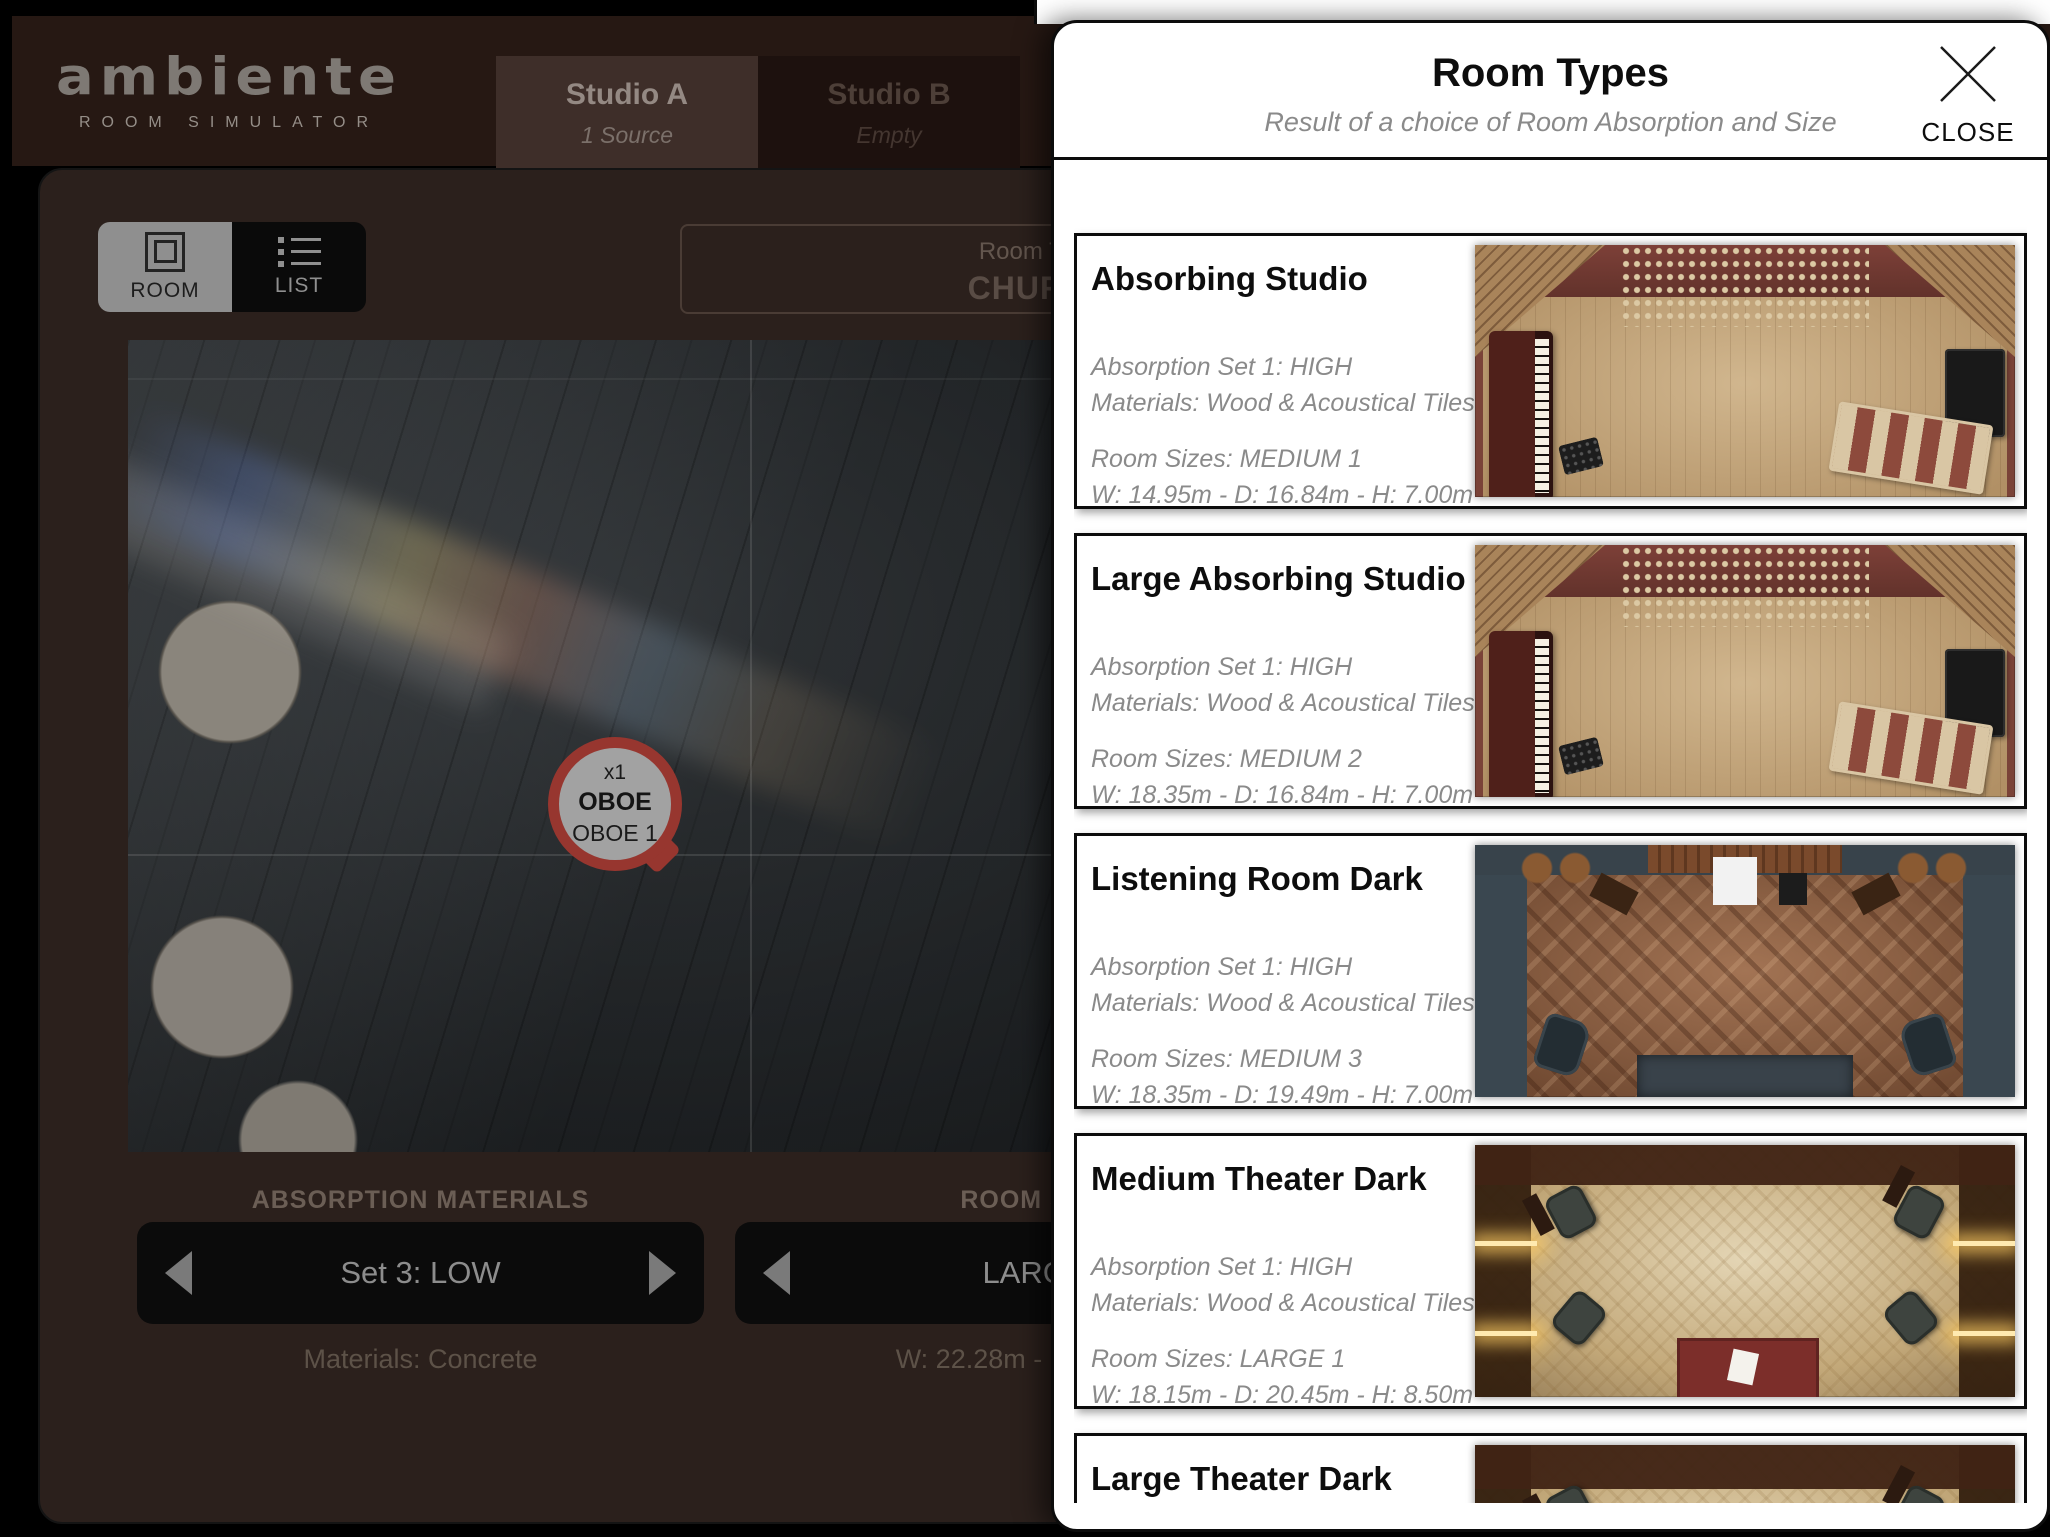 This screenshot has height=1537, width=2050. Describe the element at coordinates (627, 135) in the screenshot. I see `tab-studio-a-sublabel: 1 Source` at that location.